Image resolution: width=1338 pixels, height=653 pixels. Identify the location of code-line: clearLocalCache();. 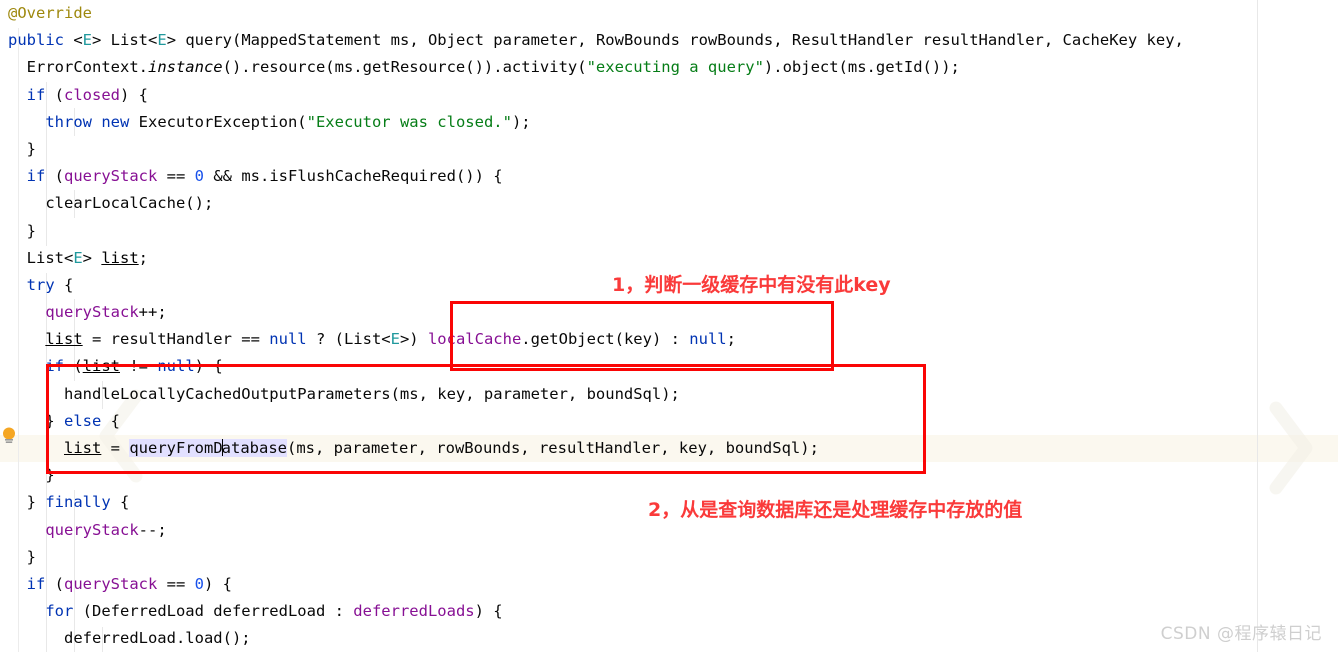
(669, 203).